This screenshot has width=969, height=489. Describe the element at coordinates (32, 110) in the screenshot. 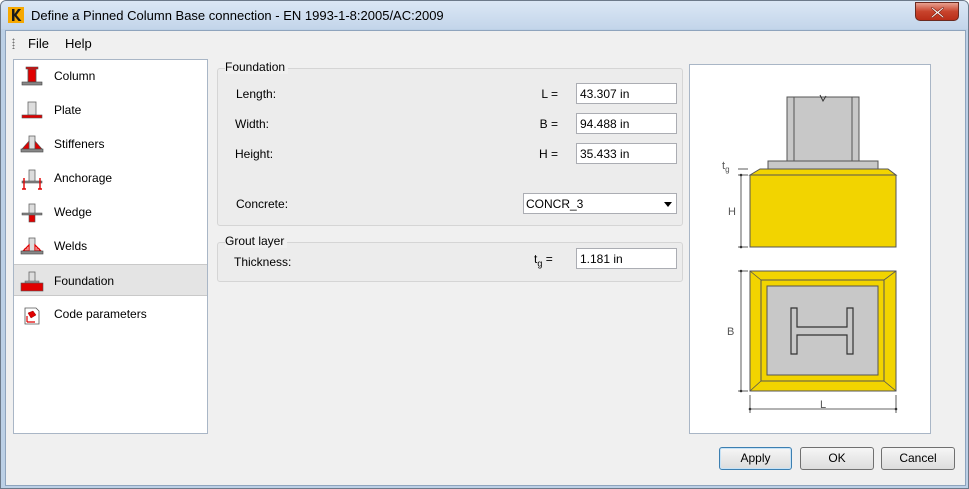

I see `plate-icon` at that location.